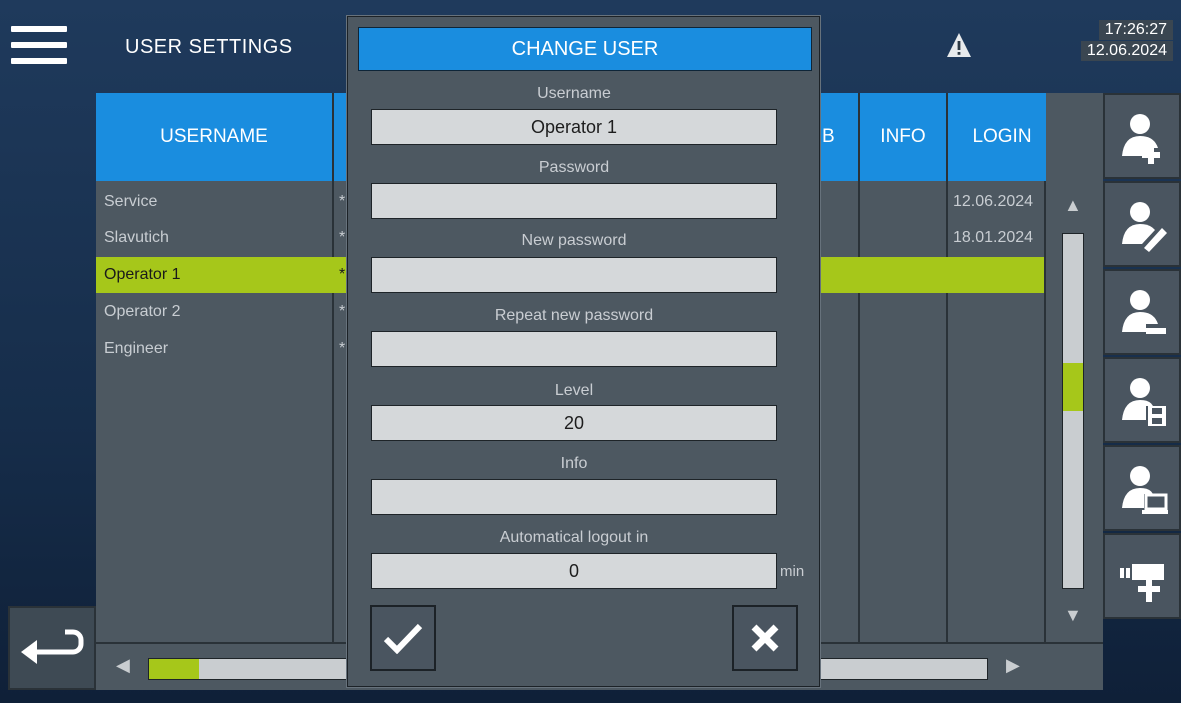  Describe the element at coordinates (1145, 490) in the screenshot. I see `user-computer-icon` at that location.